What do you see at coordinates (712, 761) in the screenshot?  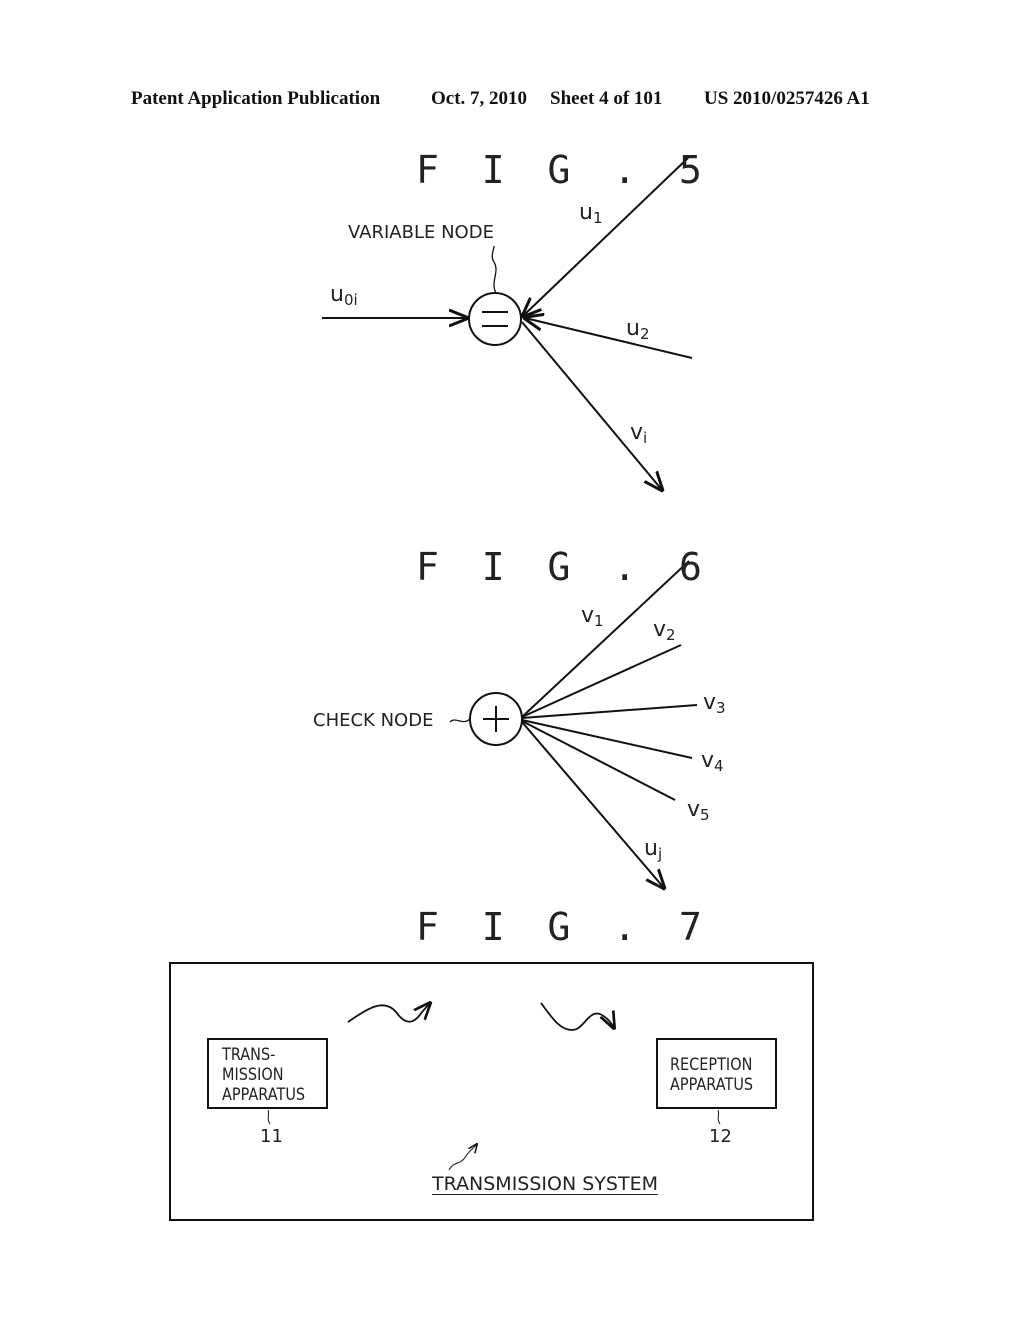 I see `label-v4: v4` at bounding box center [712, 761].